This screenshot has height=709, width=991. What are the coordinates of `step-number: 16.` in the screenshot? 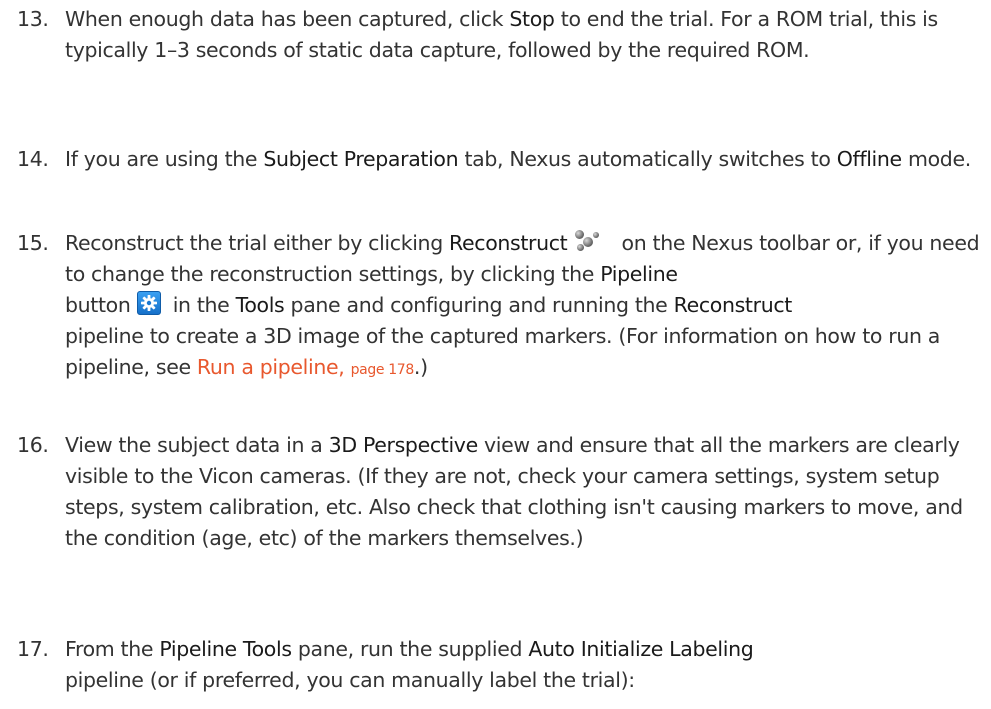 It's located at (33, 445).